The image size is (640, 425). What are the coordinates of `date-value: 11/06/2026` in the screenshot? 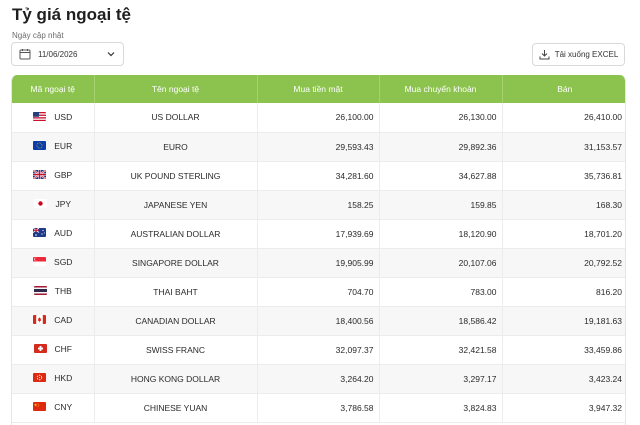 It's located at (58, 54).